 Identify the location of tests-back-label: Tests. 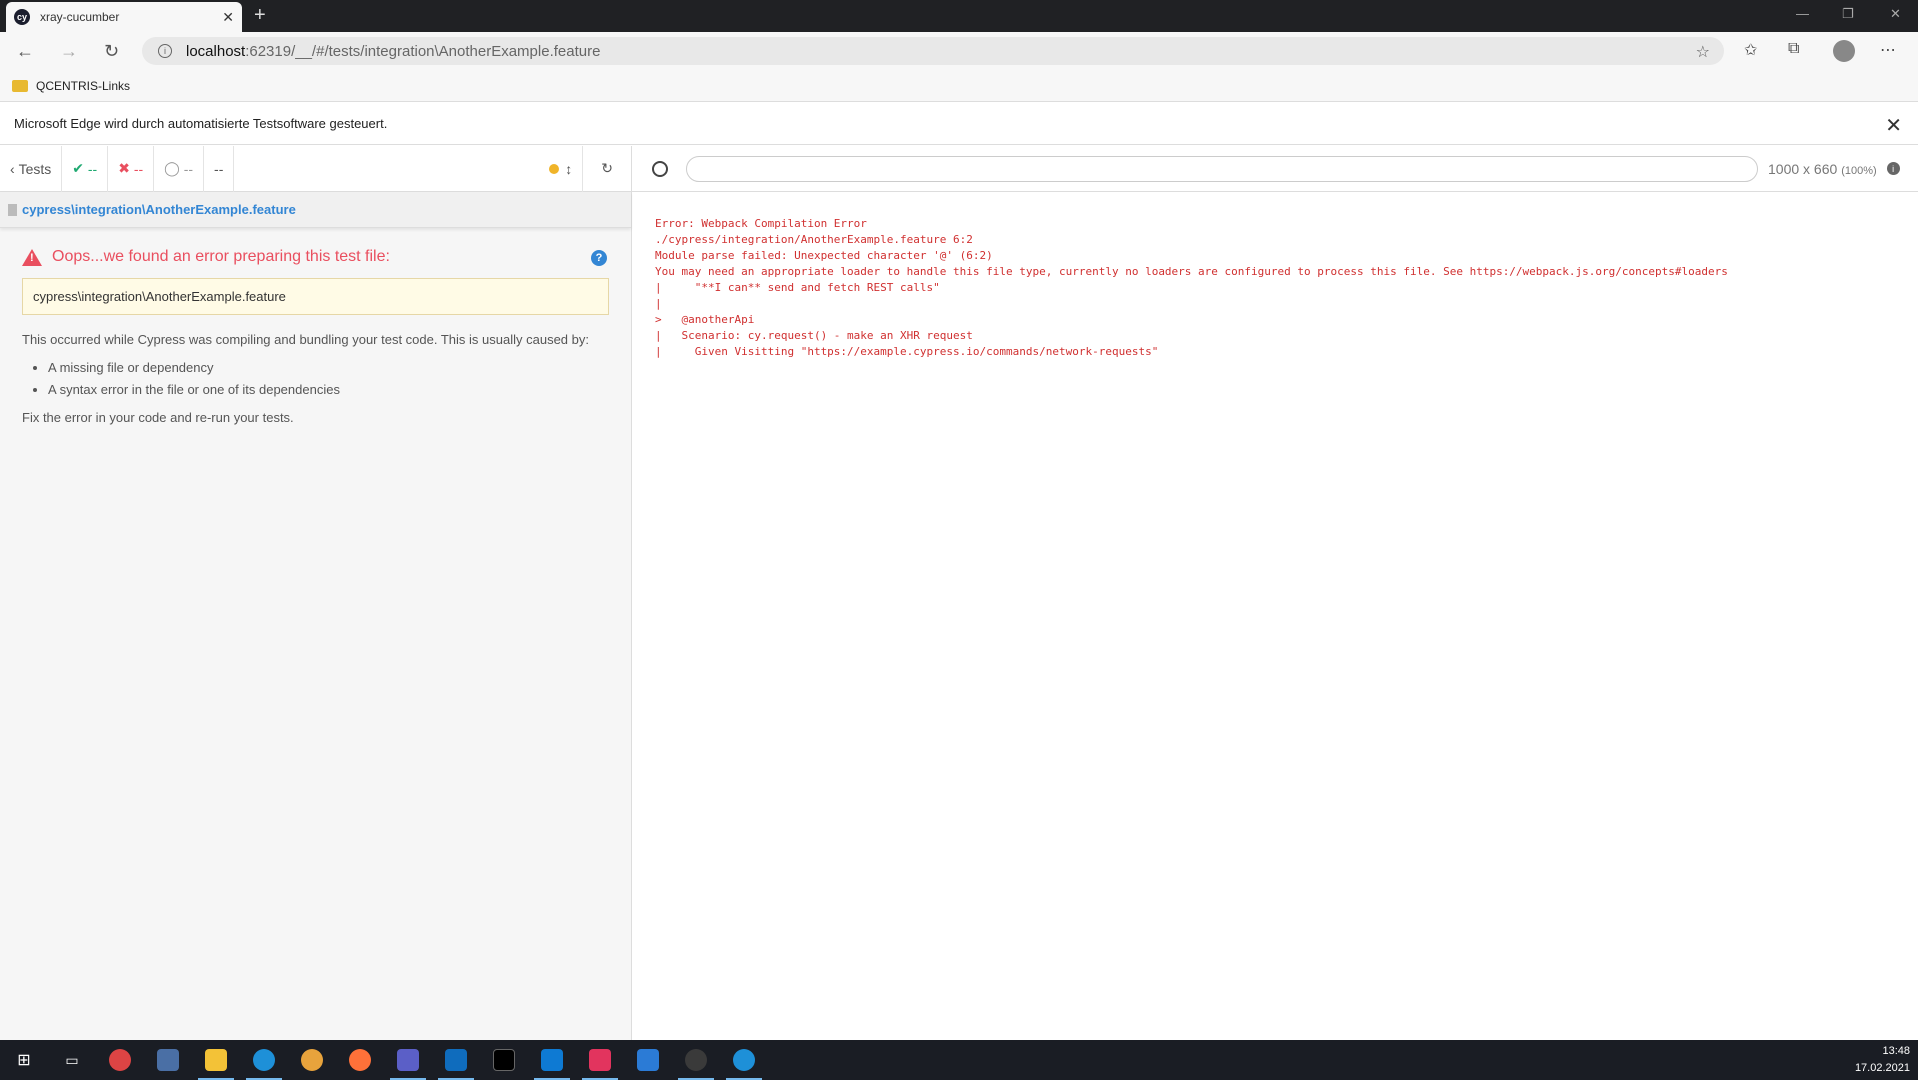
(35, 168).